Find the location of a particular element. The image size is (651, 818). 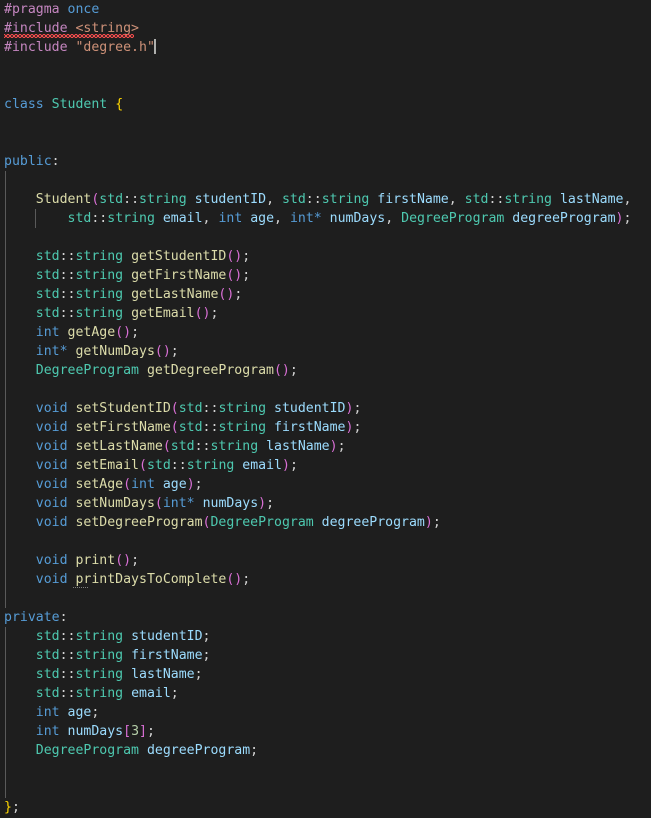

code-line: std::string lastName; is located at coordinates (325, 674).